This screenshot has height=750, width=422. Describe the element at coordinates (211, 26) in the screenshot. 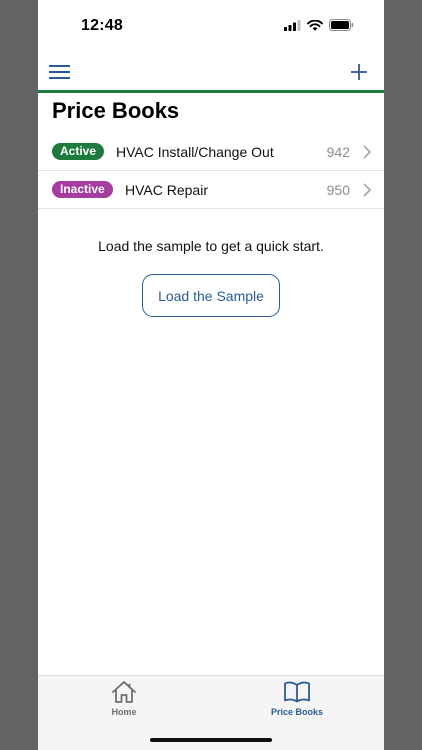

I see `status-bar: 12:48` at that location.